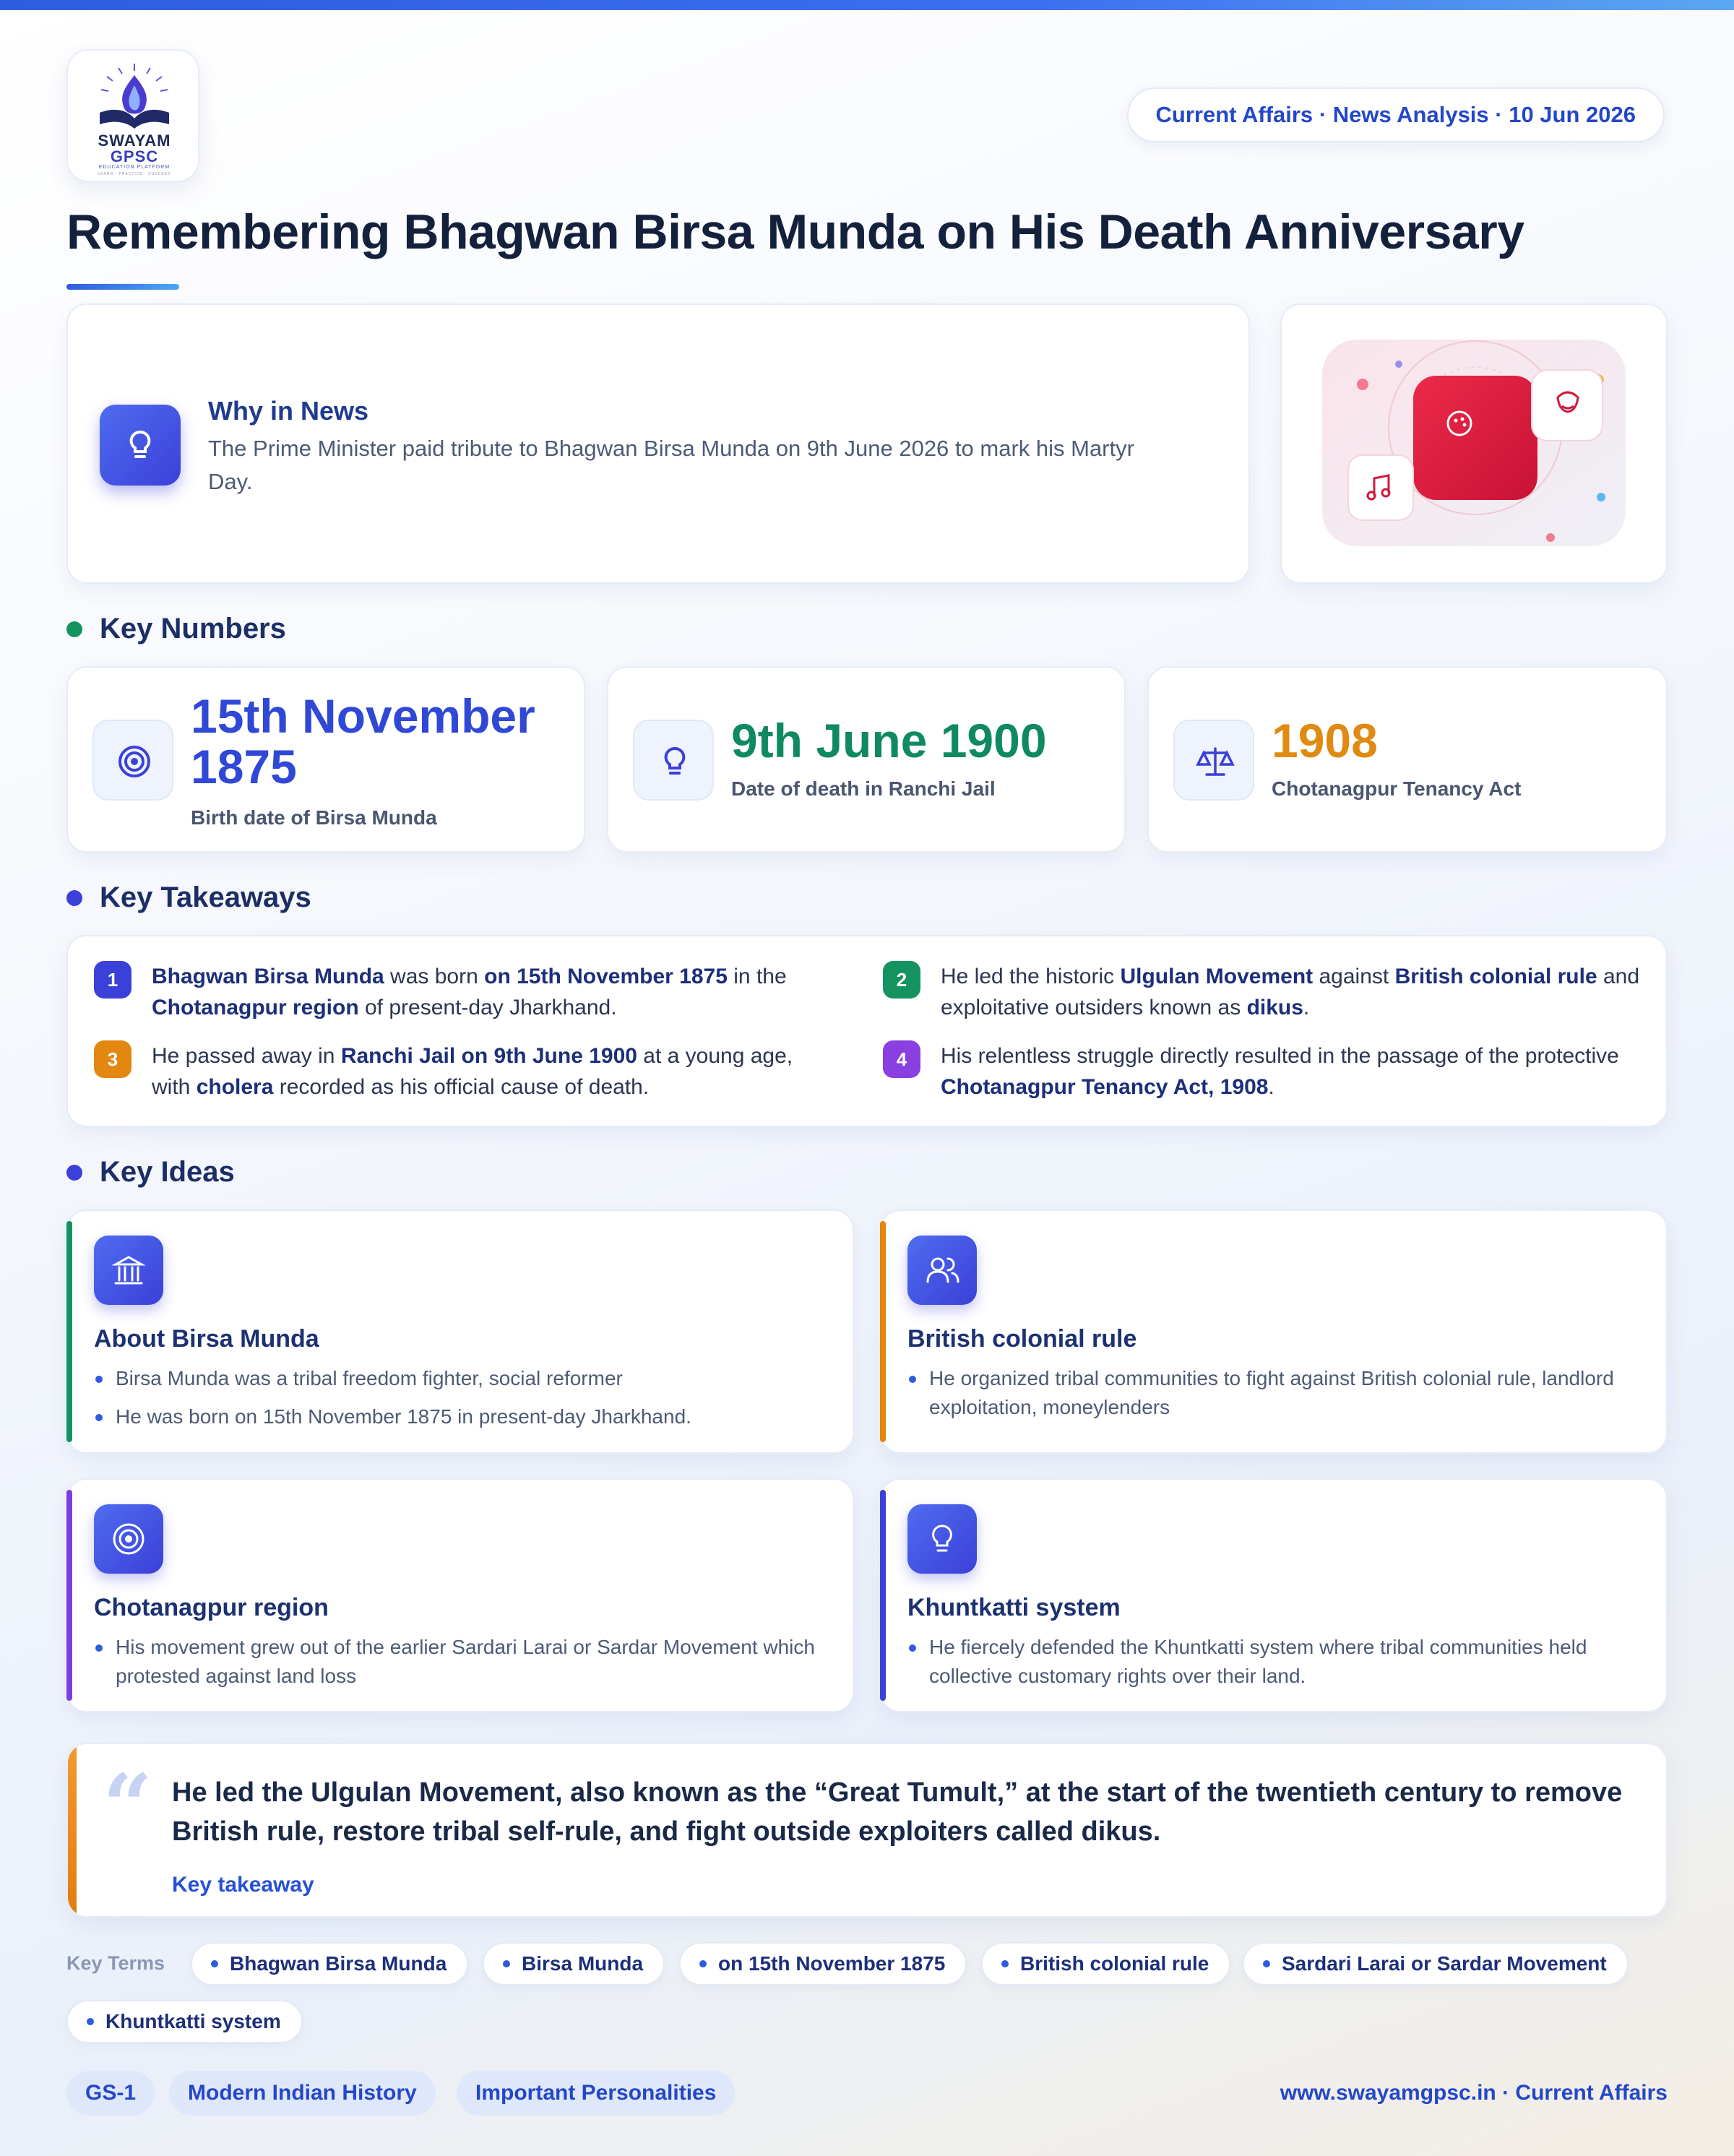  I want to click on users-icon, so click(942, 1270).